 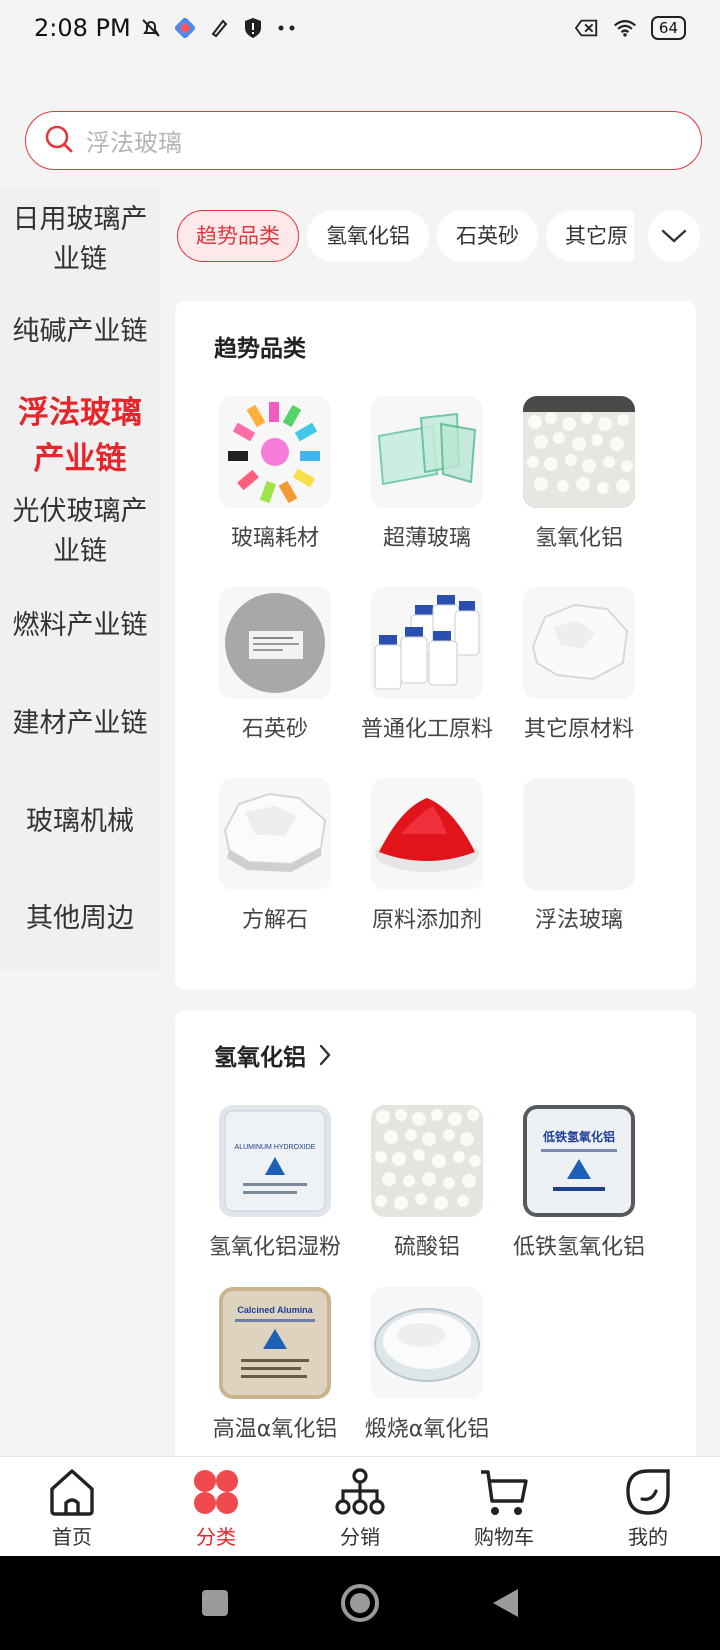 I want to click on system-nav-bar, so click(x=360, y=1603).